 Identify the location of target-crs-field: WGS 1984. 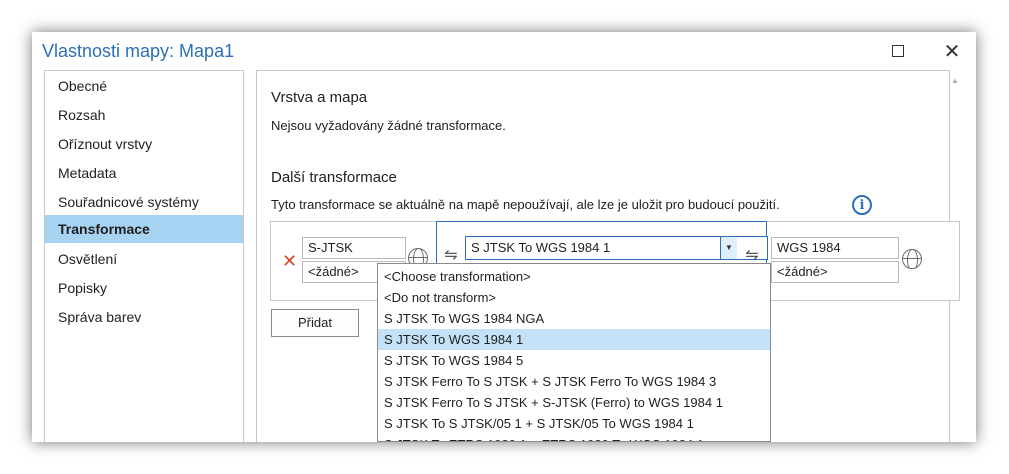
(835, 248).